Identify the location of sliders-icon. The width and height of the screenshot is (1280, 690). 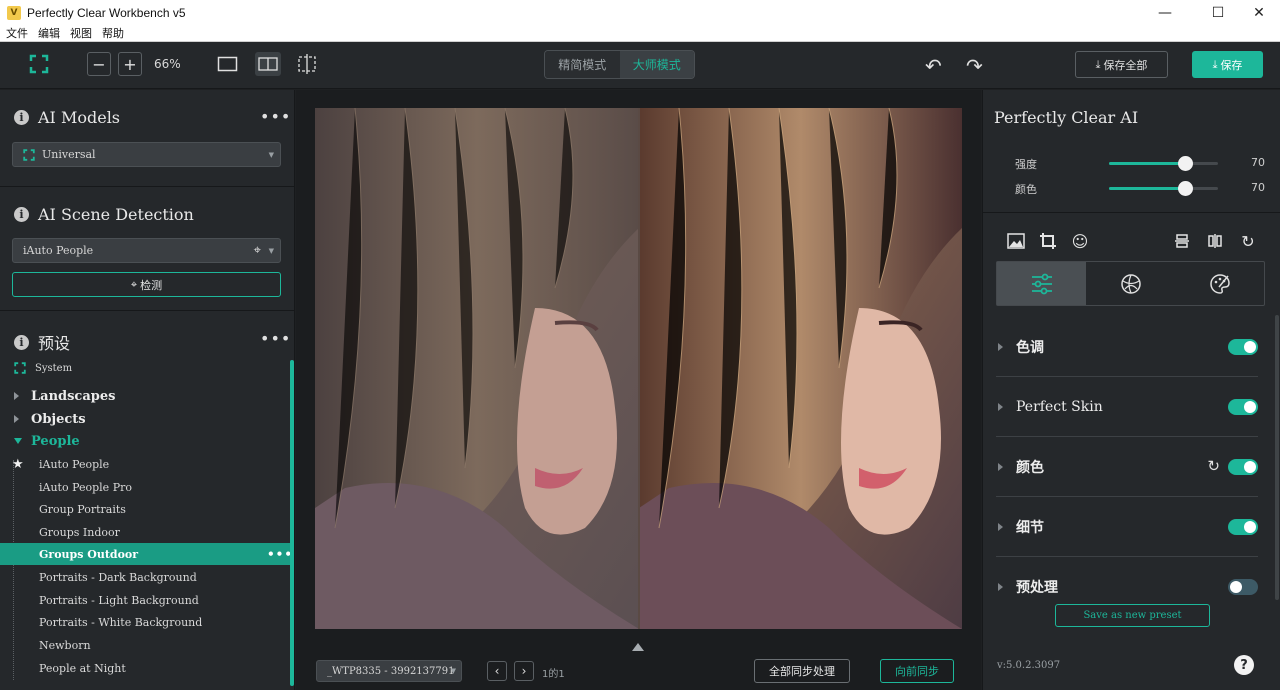
(1041, 283).